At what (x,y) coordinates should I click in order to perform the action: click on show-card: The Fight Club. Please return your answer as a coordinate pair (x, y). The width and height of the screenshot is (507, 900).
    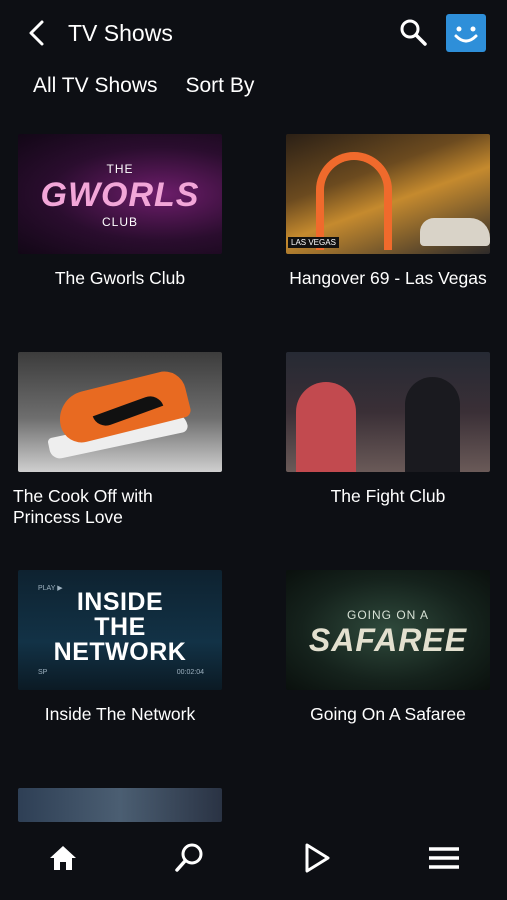
    Looking at the image, I should click on (388, 429).